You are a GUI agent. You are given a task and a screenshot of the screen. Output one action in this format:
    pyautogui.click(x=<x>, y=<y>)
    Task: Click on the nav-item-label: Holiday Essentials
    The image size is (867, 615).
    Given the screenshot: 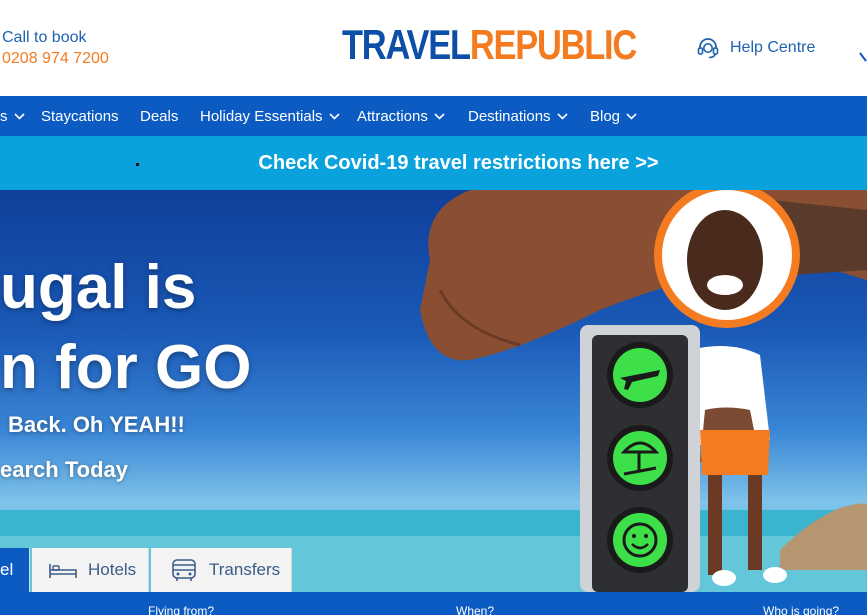 What is the action you would take?
    pyautogui.click(x=261, y=116)
    